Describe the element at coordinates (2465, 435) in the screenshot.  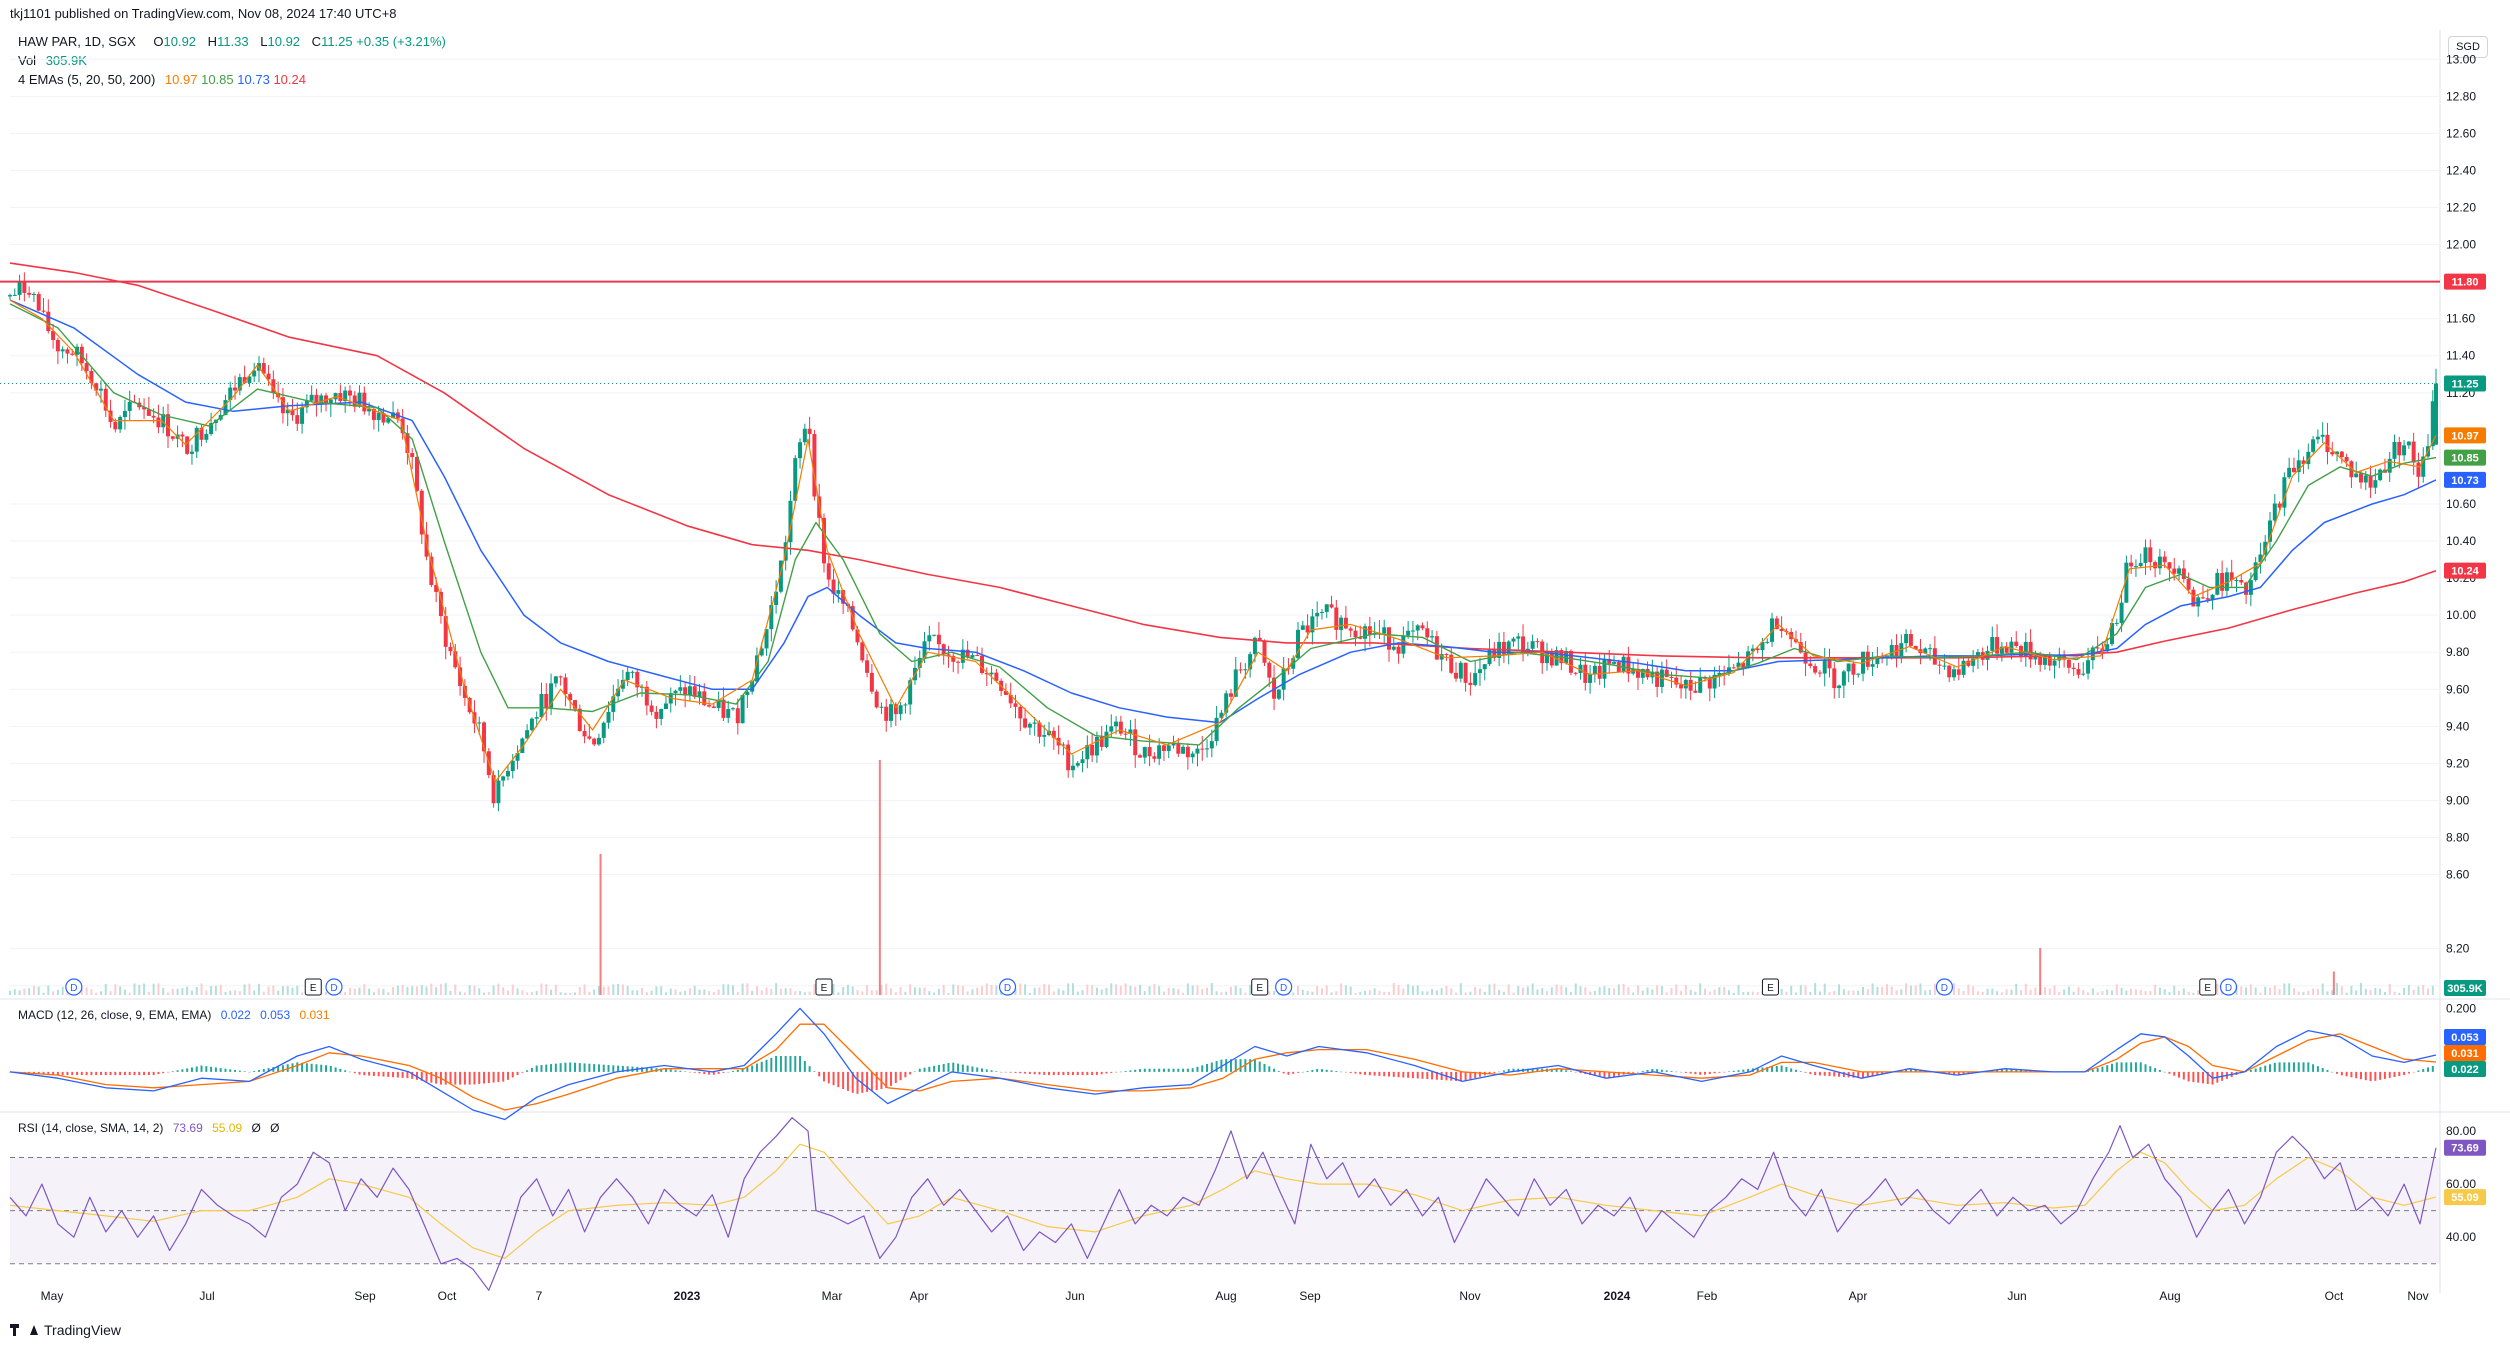
I see `price-tag: 10.97` at that location.